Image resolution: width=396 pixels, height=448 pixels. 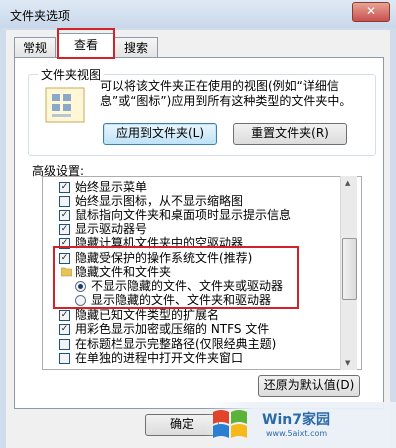 What do you see at coordinates (40, 16) in the screenshot?
I see `window-title: 文件夹选项` at bounding box center [40, 16].